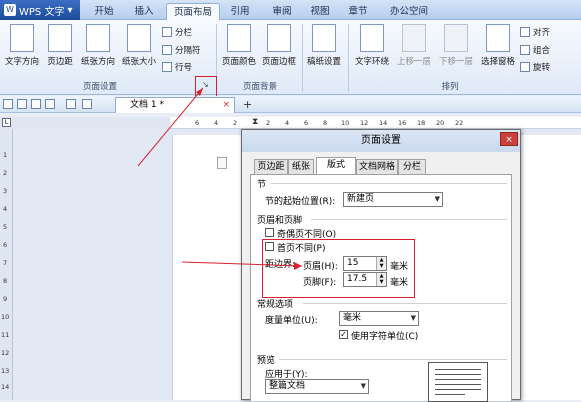 Image resolution: width=581 pixels, height=402 pixels. What do you see at coordinates (170, 127) in the screenshot?
I see `arrow-to-launcher` at bounding box center [170, 127].